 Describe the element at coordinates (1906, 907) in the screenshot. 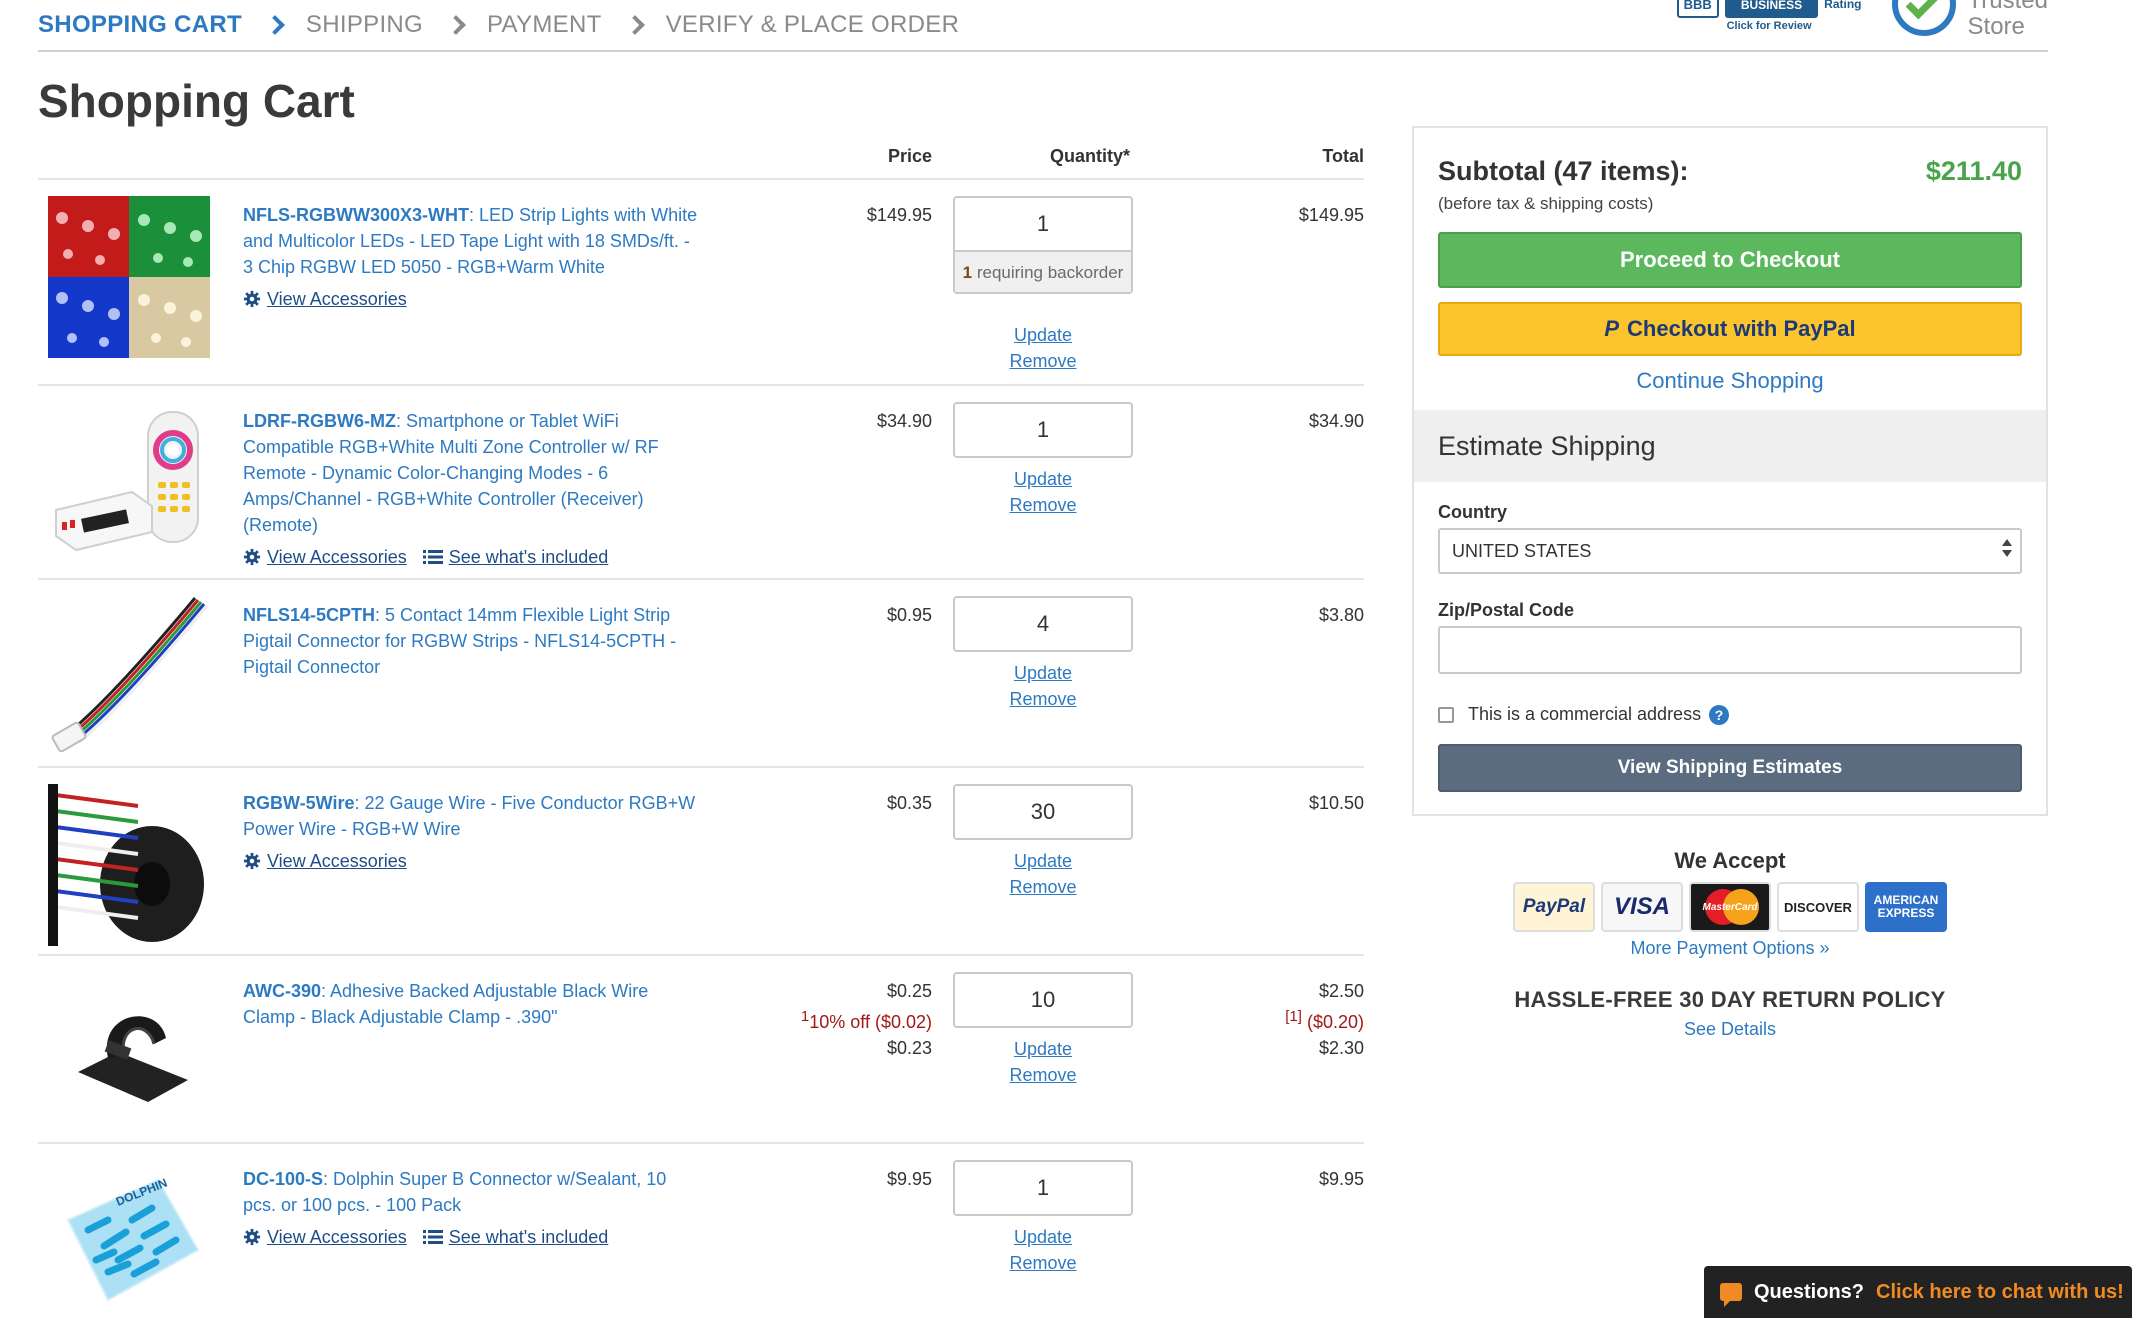

I see `amex-card-icon: AMERICAN EXPRESS` at that location.